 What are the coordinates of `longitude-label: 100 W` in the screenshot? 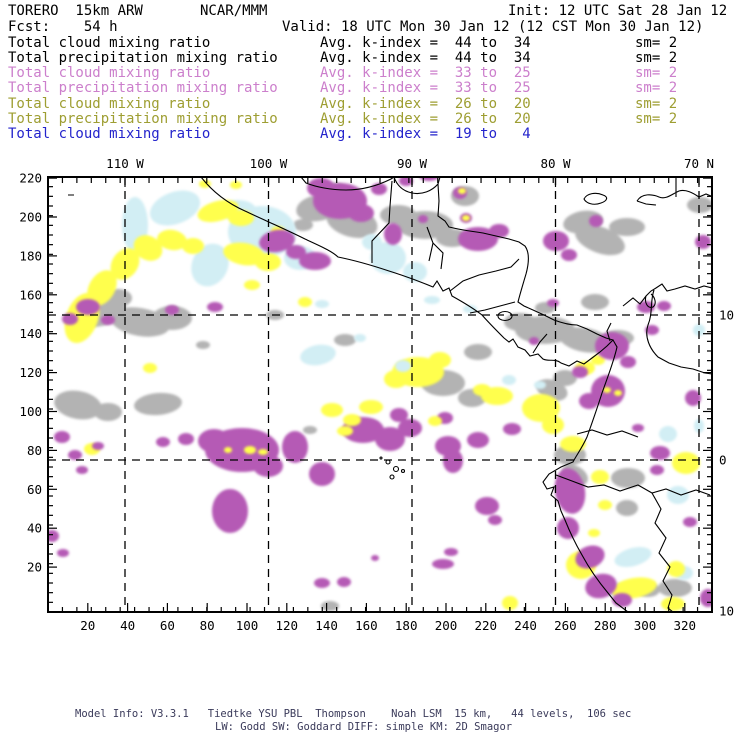 It's located at (269, 163).